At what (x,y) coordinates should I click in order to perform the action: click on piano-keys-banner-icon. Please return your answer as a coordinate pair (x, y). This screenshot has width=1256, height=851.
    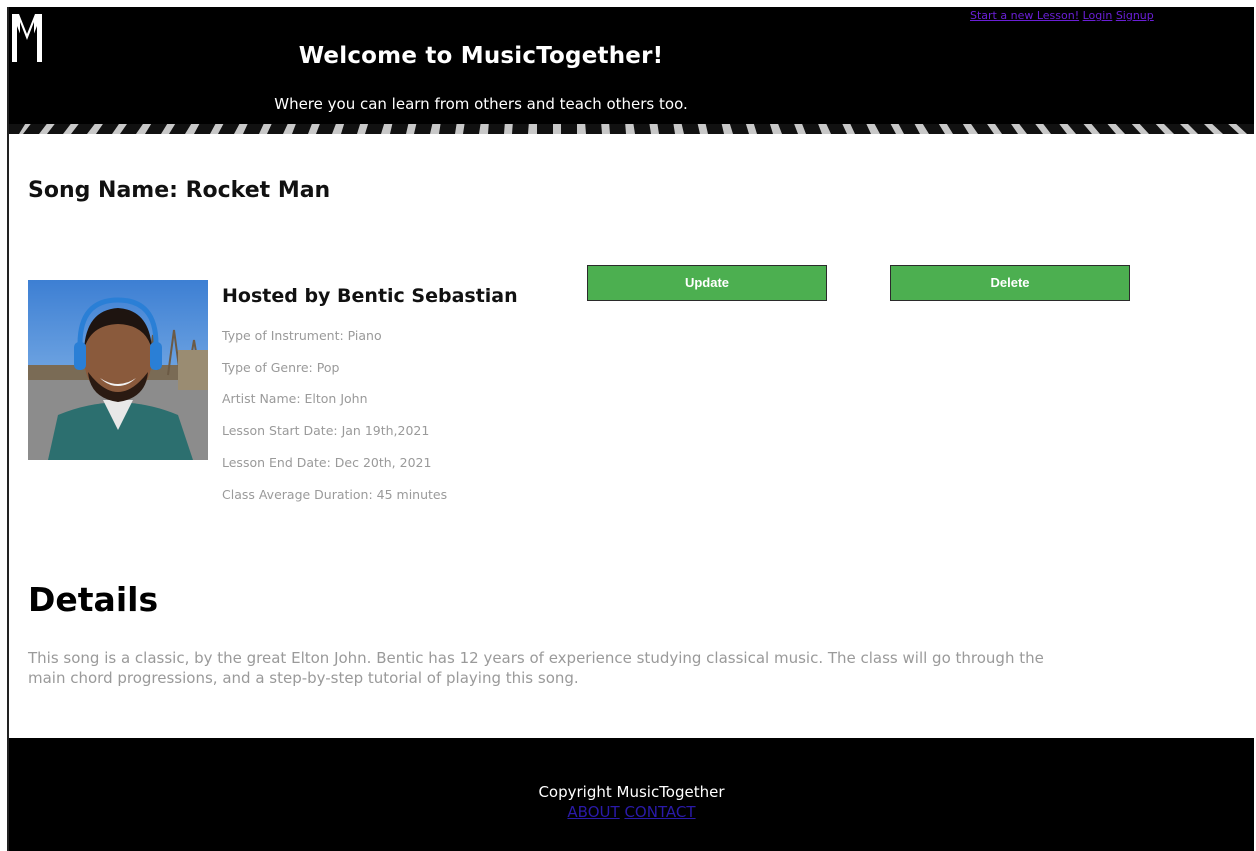
    Looking at the image, I should click on (631, 127).